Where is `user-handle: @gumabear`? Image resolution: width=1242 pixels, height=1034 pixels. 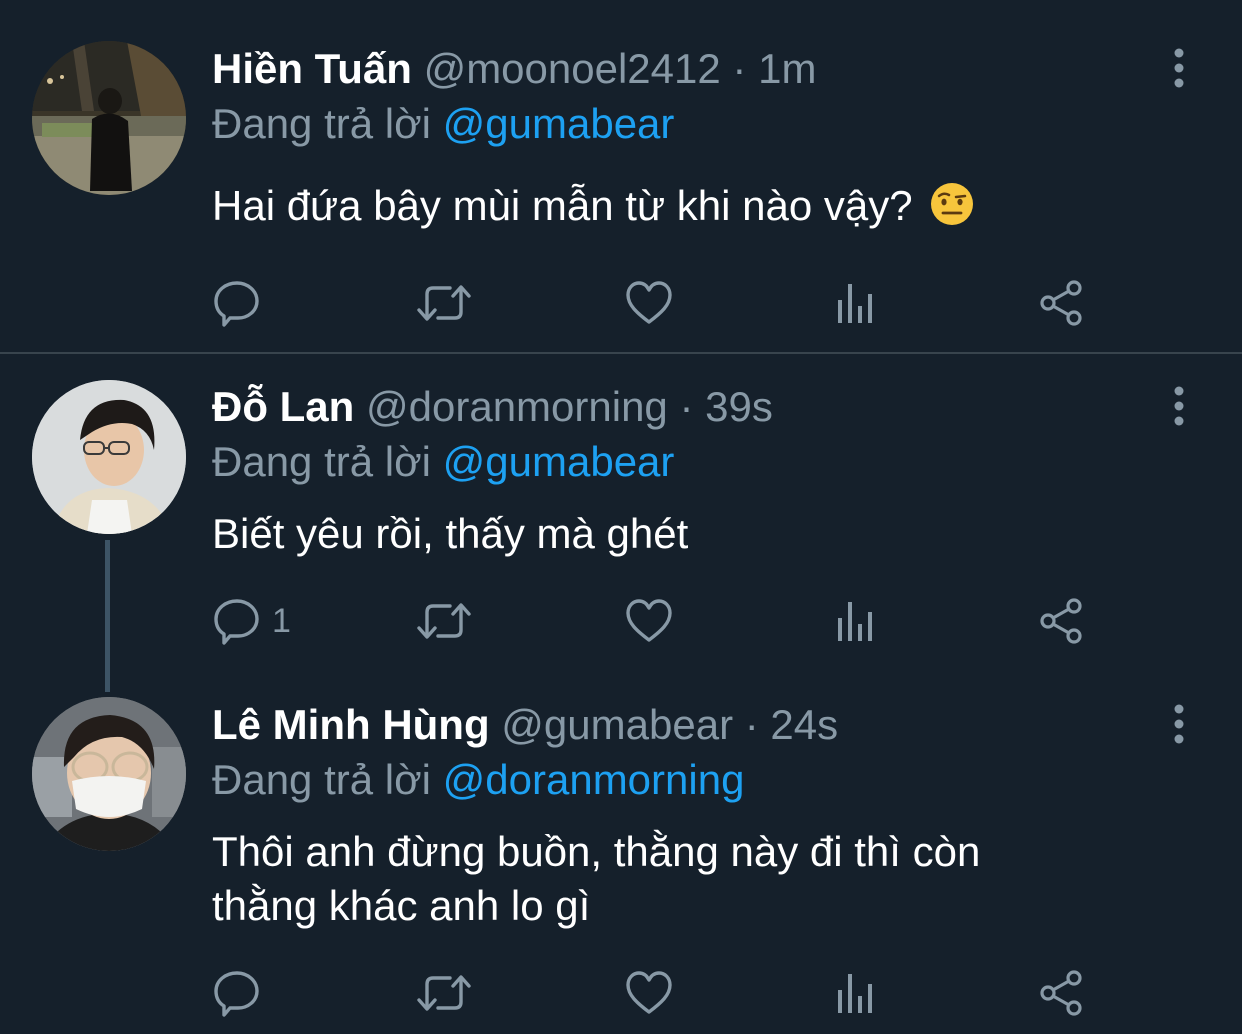
user-handle: @gumabear is located at coordinates (617, 724).